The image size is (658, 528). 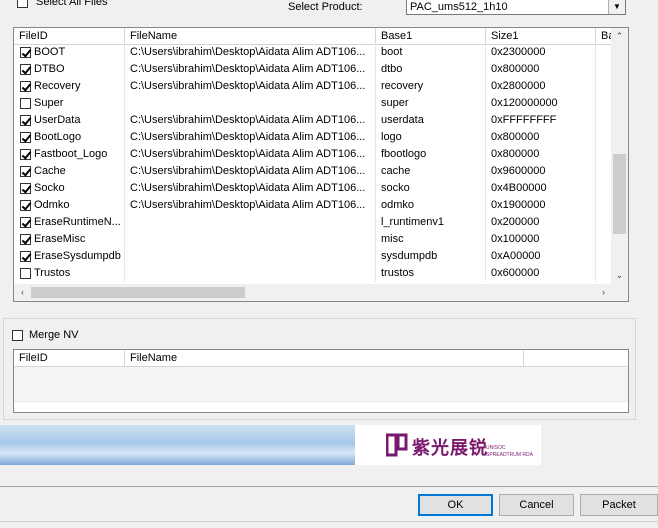 What do you see at coordinates (431, 171) in the screenshot?
I see `cell-base1: cache` at bounding box center [431, 171].